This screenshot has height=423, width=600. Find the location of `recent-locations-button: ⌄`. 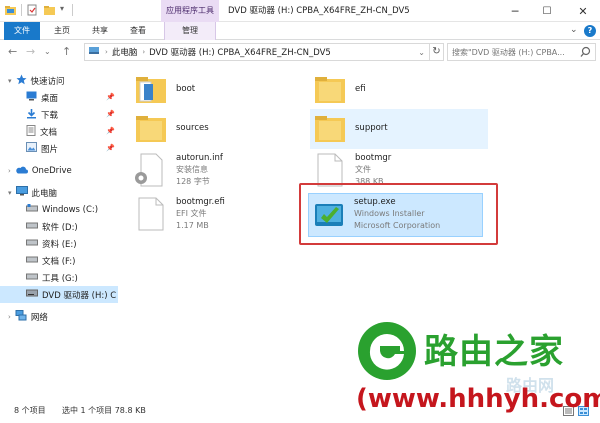

recent-locations-button: ⌄ is located at coordinates (47, 51).